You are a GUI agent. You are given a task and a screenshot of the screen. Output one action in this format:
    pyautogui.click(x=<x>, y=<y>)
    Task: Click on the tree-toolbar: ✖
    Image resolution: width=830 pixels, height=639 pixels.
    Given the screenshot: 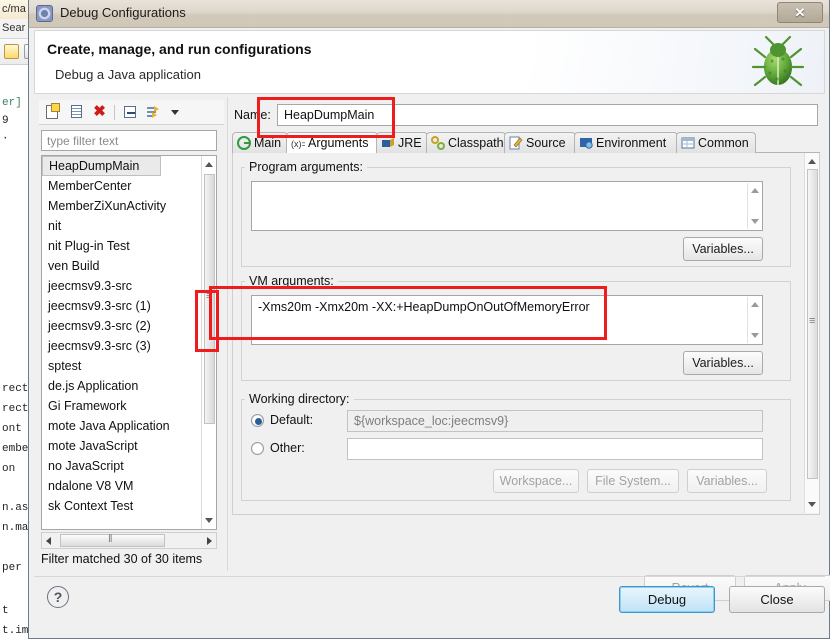 What is the action you would take?
    pyautogui.click(x=131, y=112)
    